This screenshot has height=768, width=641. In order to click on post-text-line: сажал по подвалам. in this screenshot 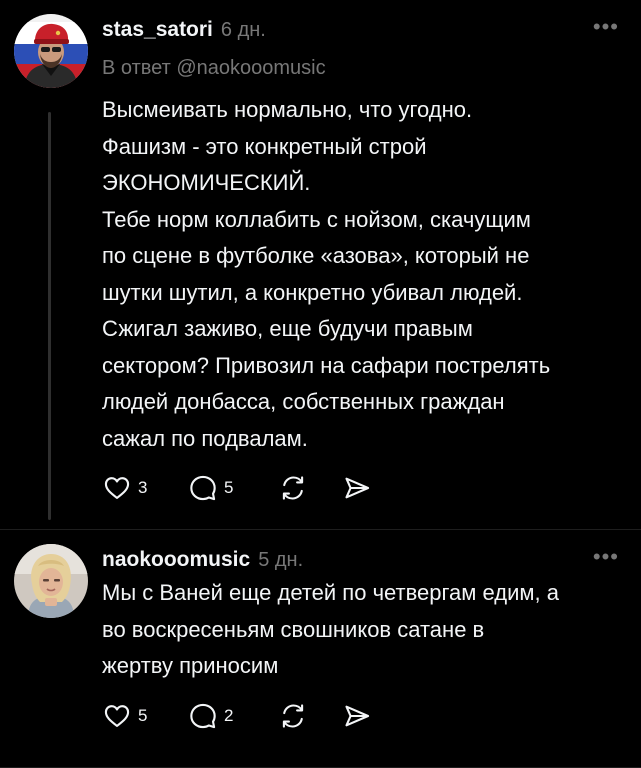, I will do `click(205, 438)`.